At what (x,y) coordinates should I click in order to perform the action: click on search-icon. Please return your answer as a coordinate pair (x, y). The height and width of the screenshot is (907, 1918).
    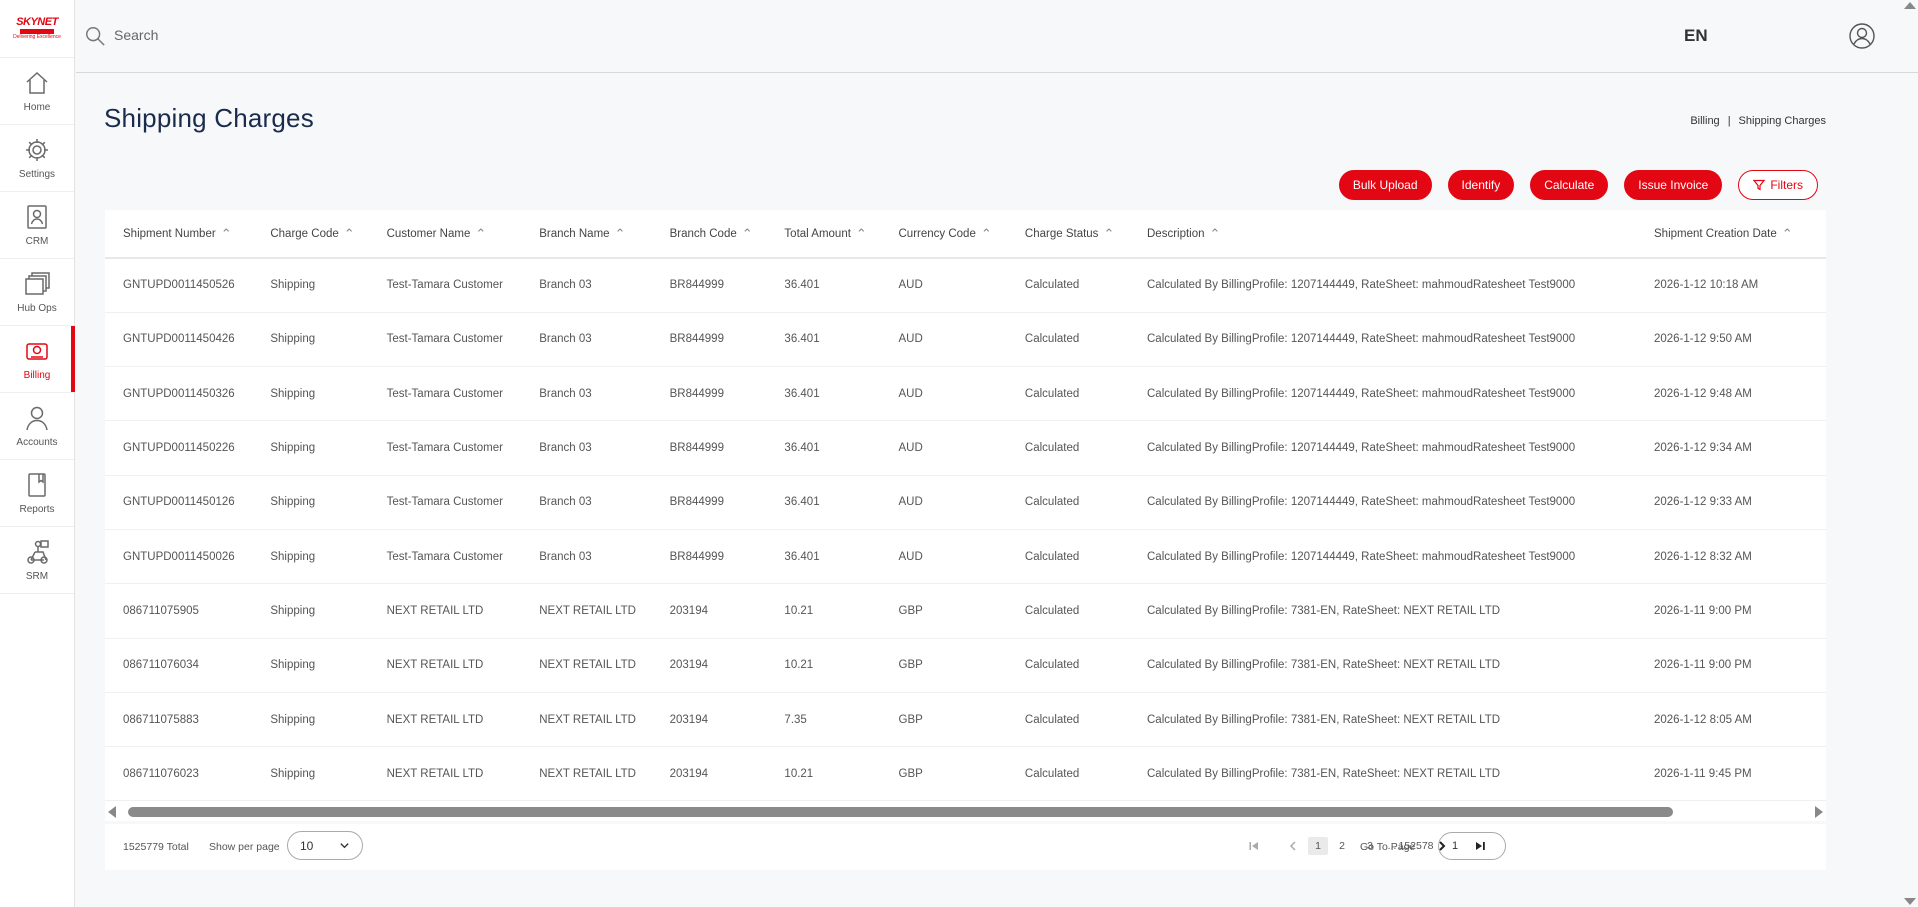
    Looking at the image, I should click on (95, 36).